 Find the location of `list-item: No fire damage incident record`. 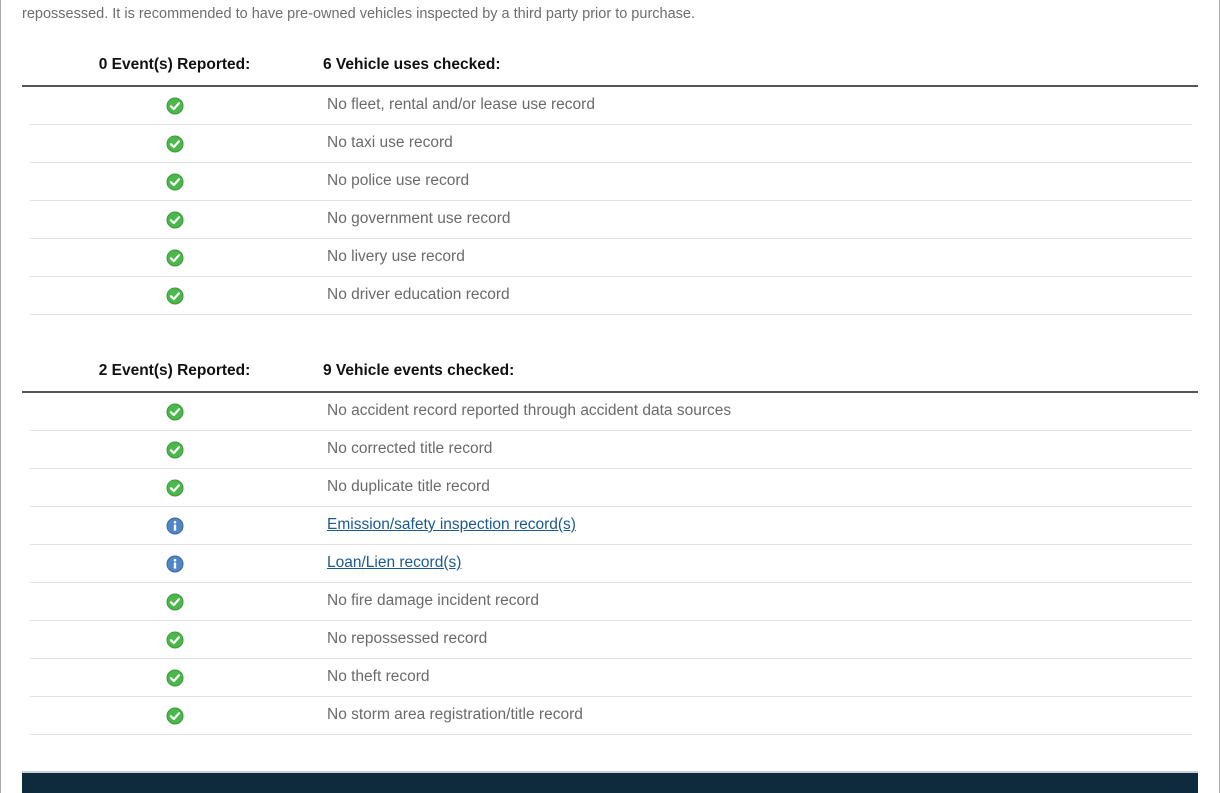

list-item: No fire damage incident record is located at coordinates (611, 602).